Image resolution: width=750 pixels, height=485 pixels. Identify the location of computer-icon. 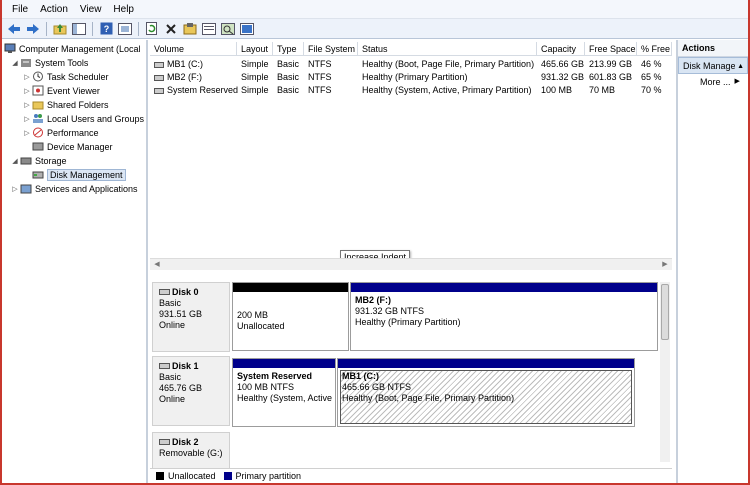
(10, 48).